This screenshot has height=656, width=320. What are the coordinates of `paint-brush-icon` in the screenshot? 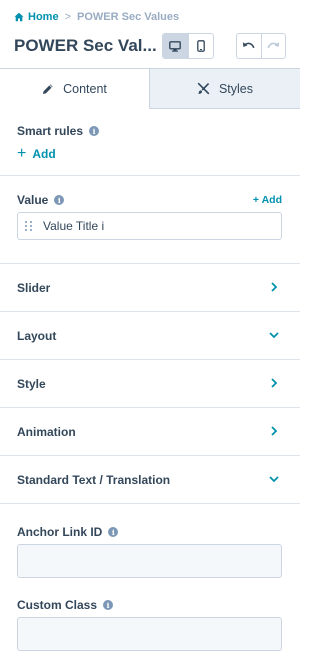 It's located at (203, 88).